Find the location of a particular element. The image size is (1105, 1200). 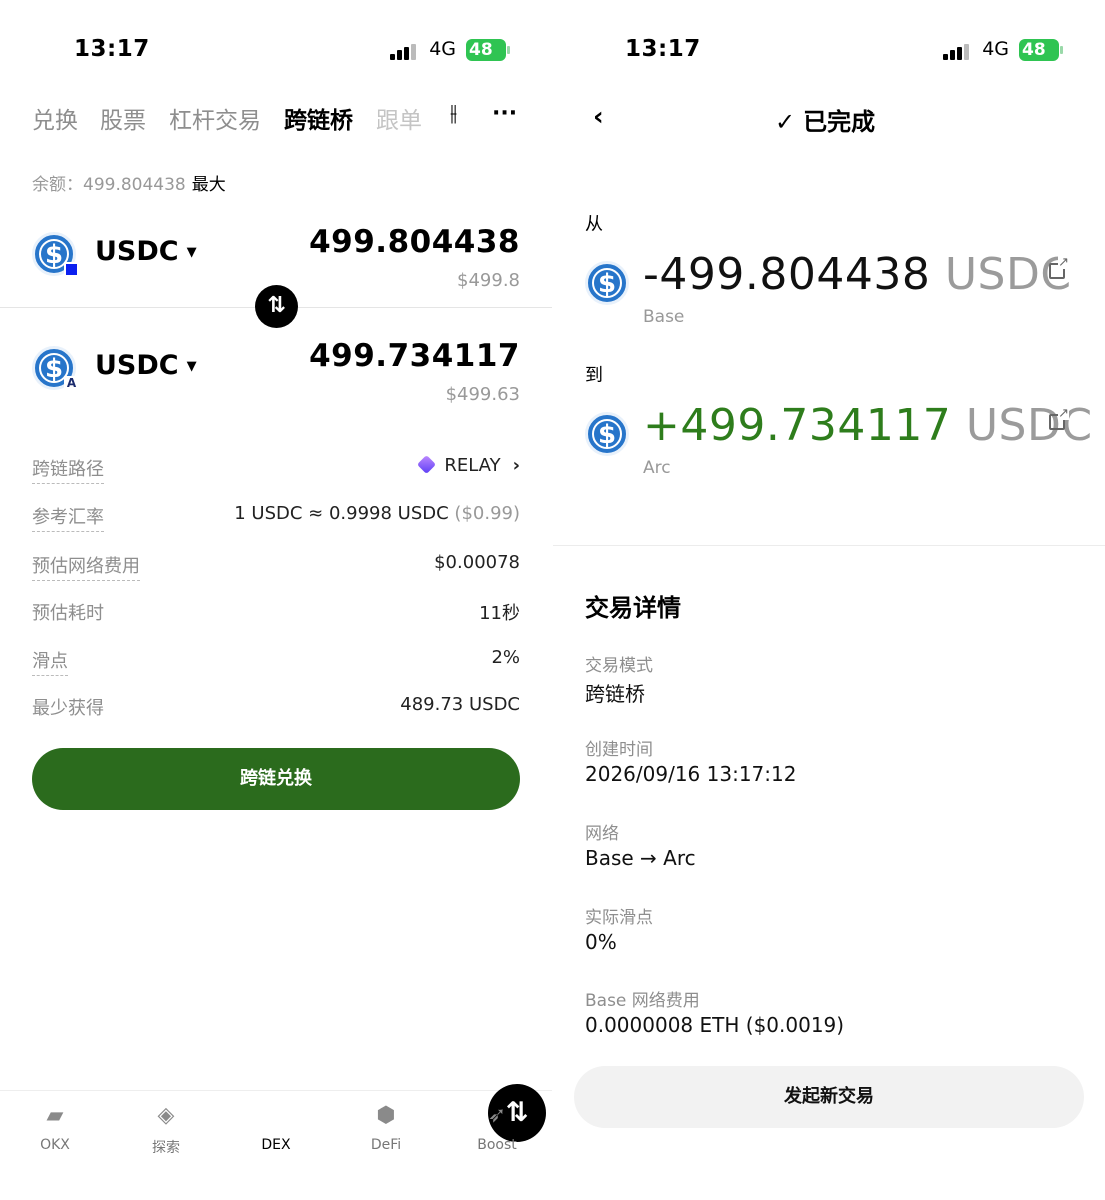

relay-logo-icon is located at coordinates (427, 464).